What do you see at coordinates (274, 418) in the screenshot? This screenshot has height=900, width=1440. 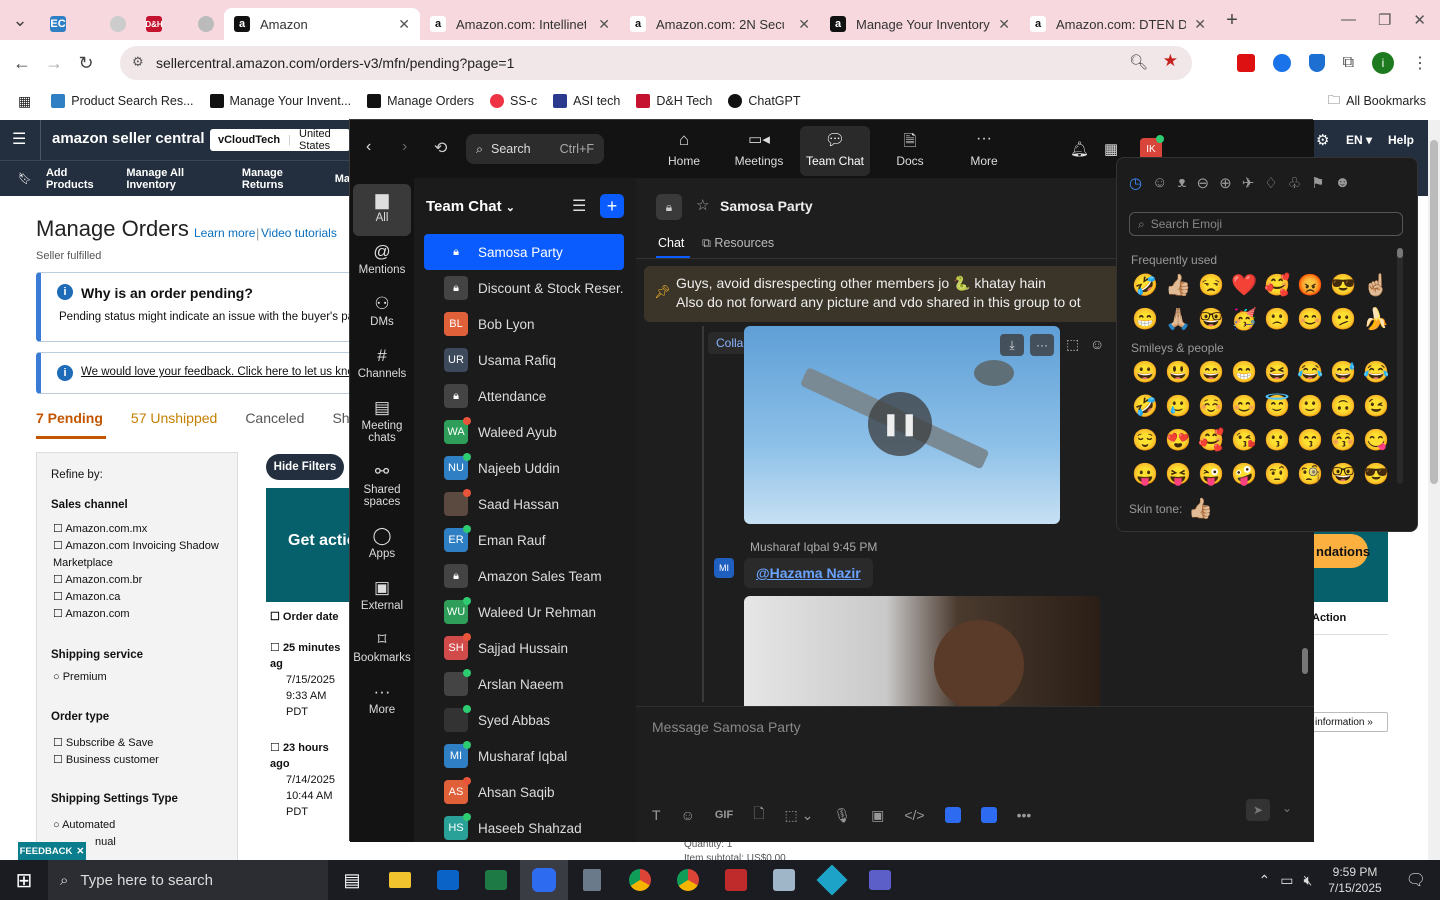 I see `tab-canceled: Canceled` at bounding box center [274, 418].